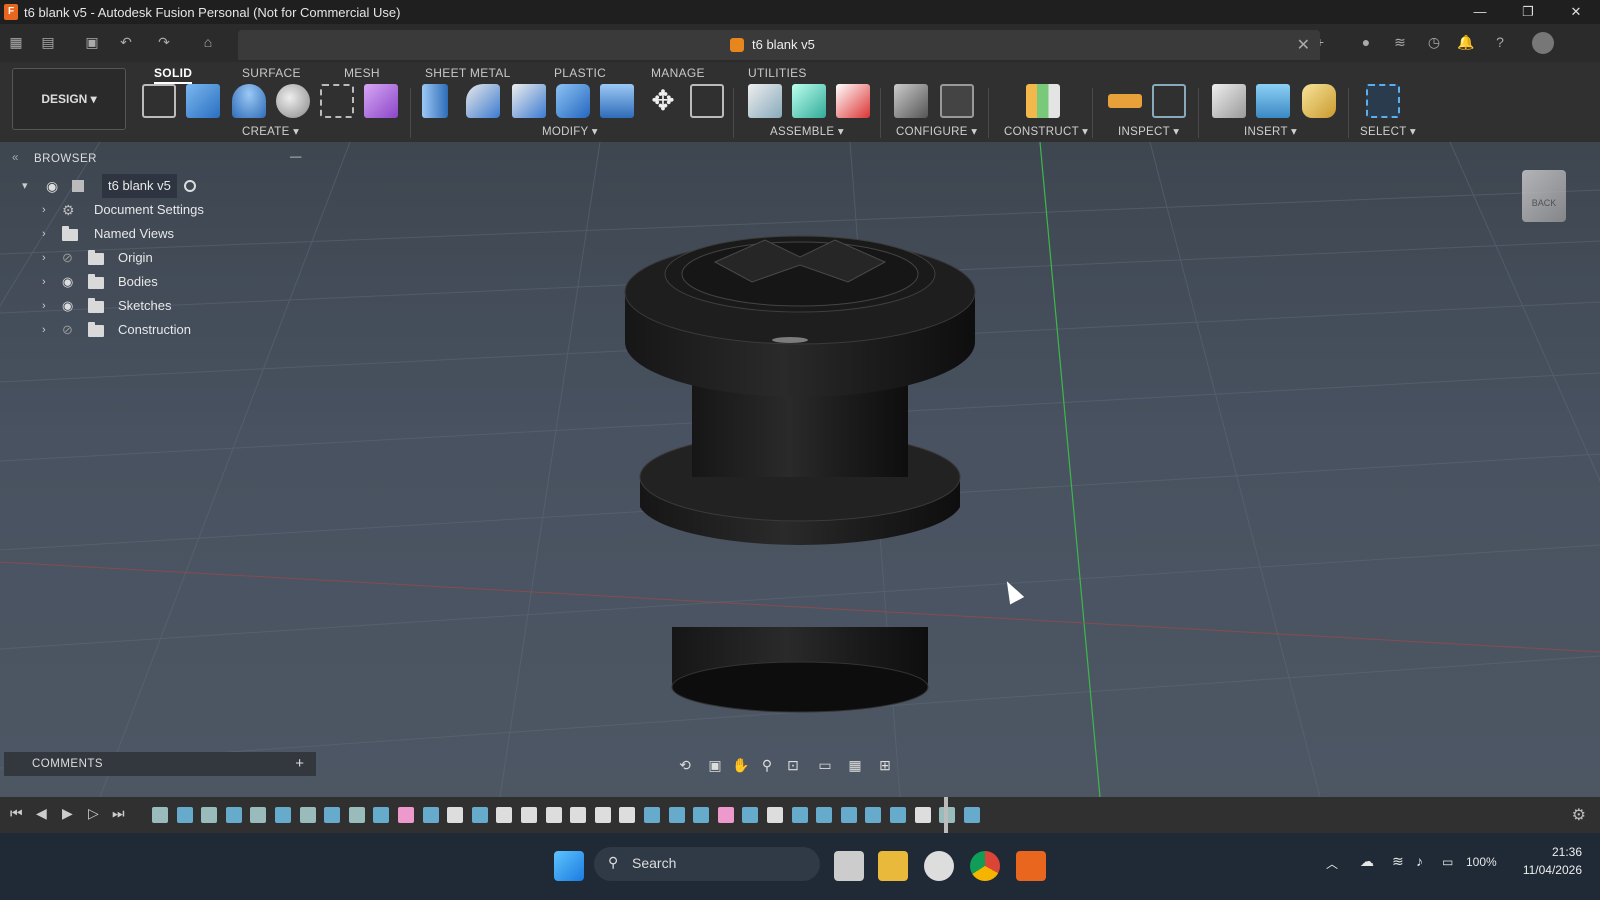 Image resolution: width=1600 pixels, height=900 pixels. I want to click on as-built-joint-icon, so click(853, 101).